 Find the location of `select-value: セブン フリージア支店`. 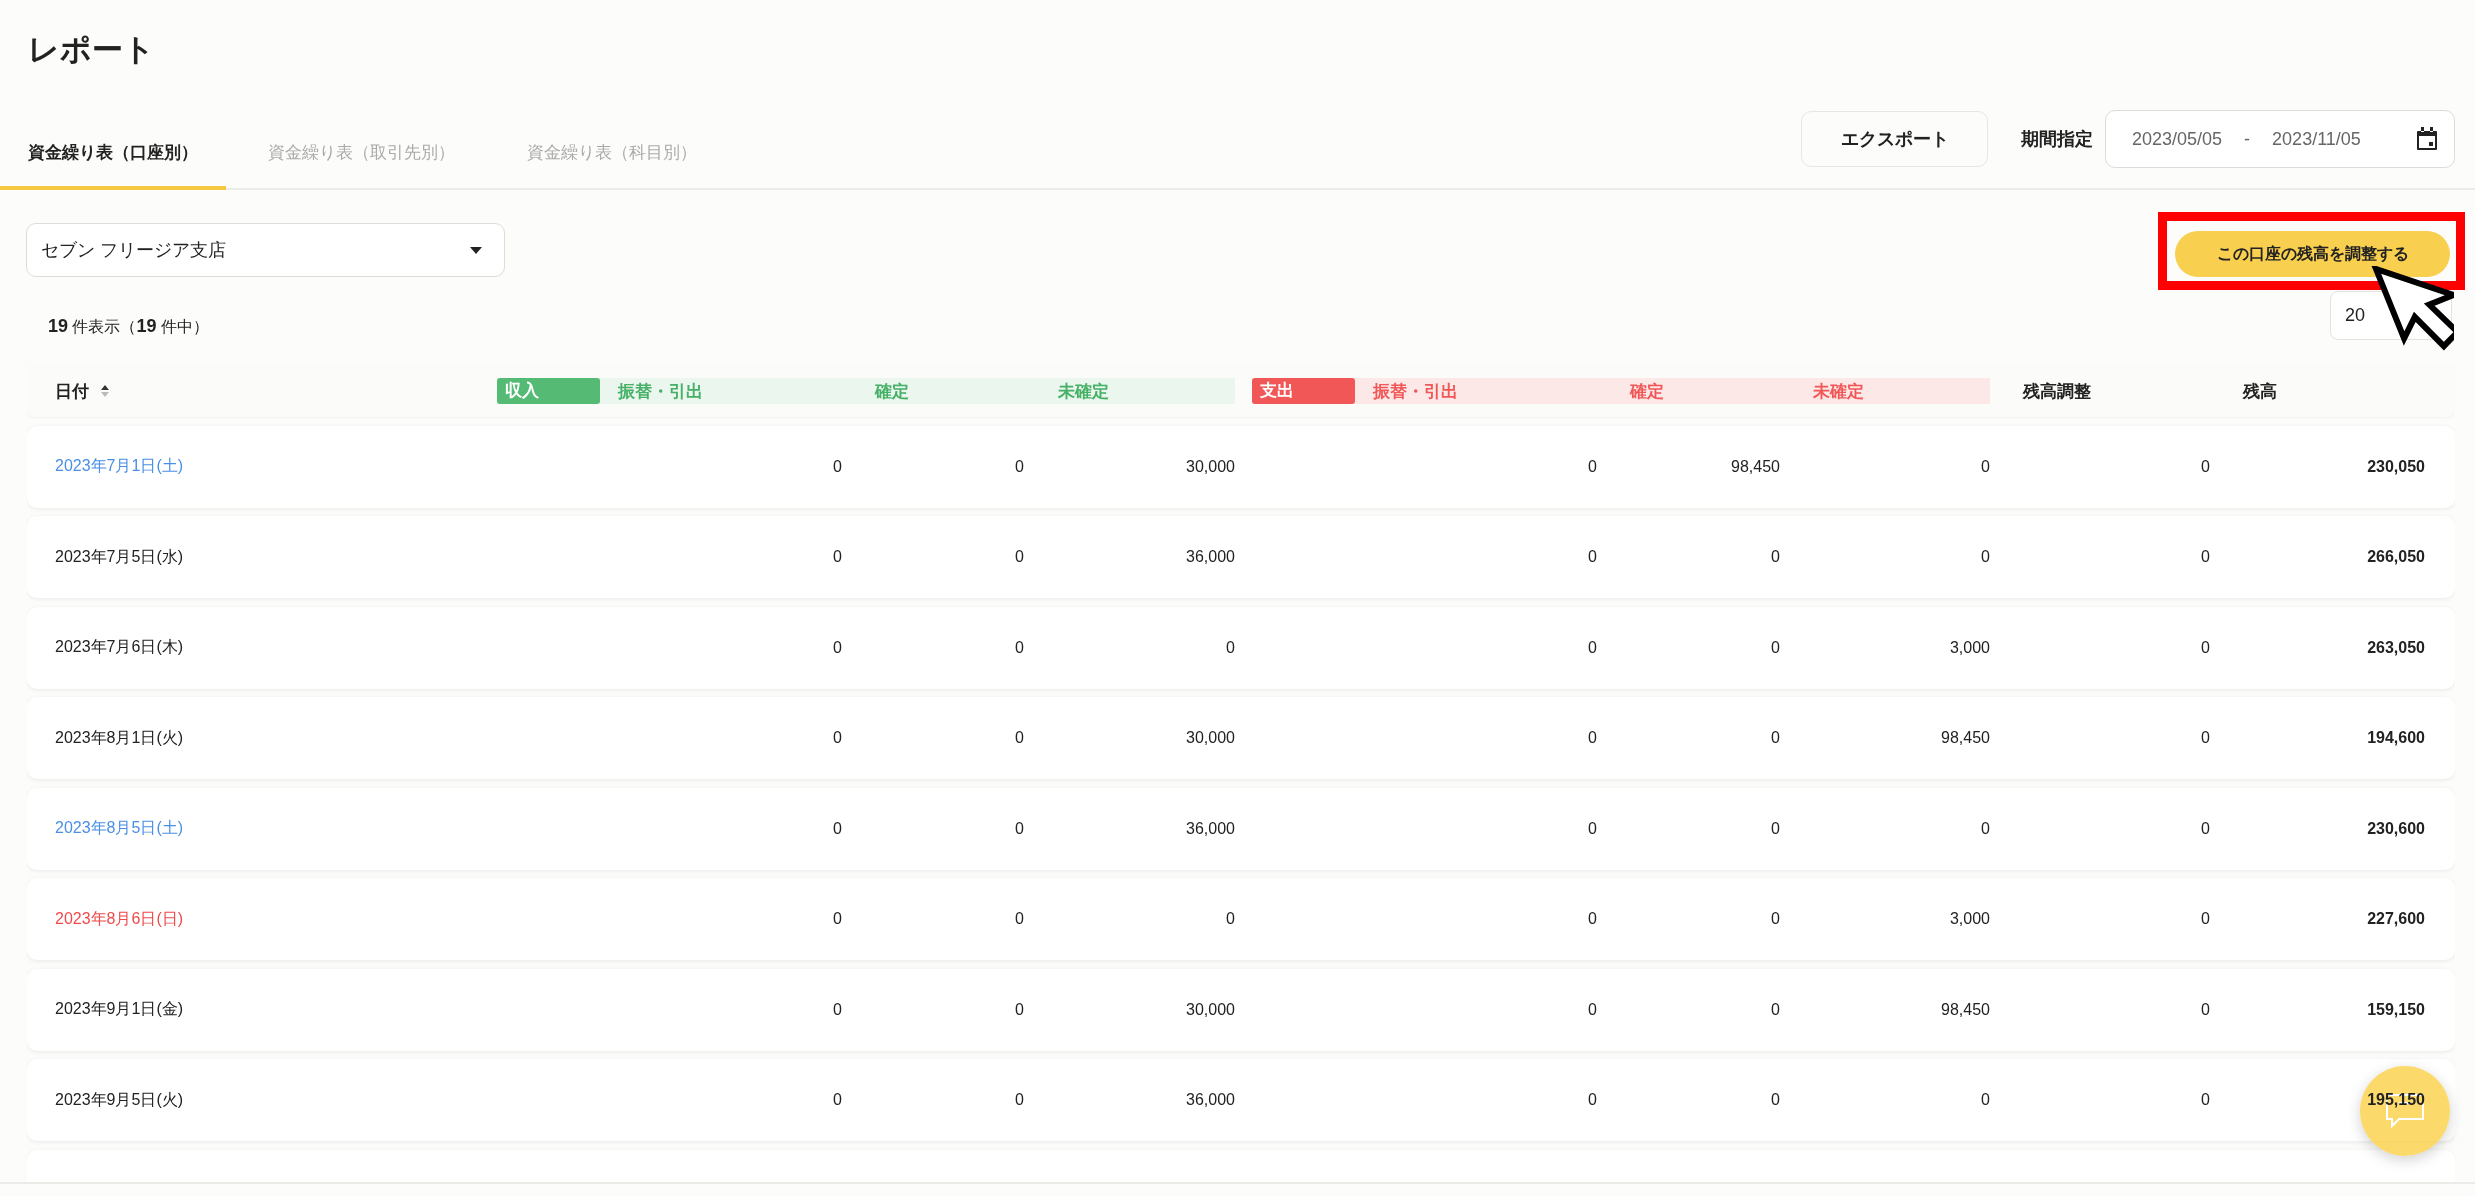

select-value: セブン フリージア支店 is located at coordinates (133, 250).